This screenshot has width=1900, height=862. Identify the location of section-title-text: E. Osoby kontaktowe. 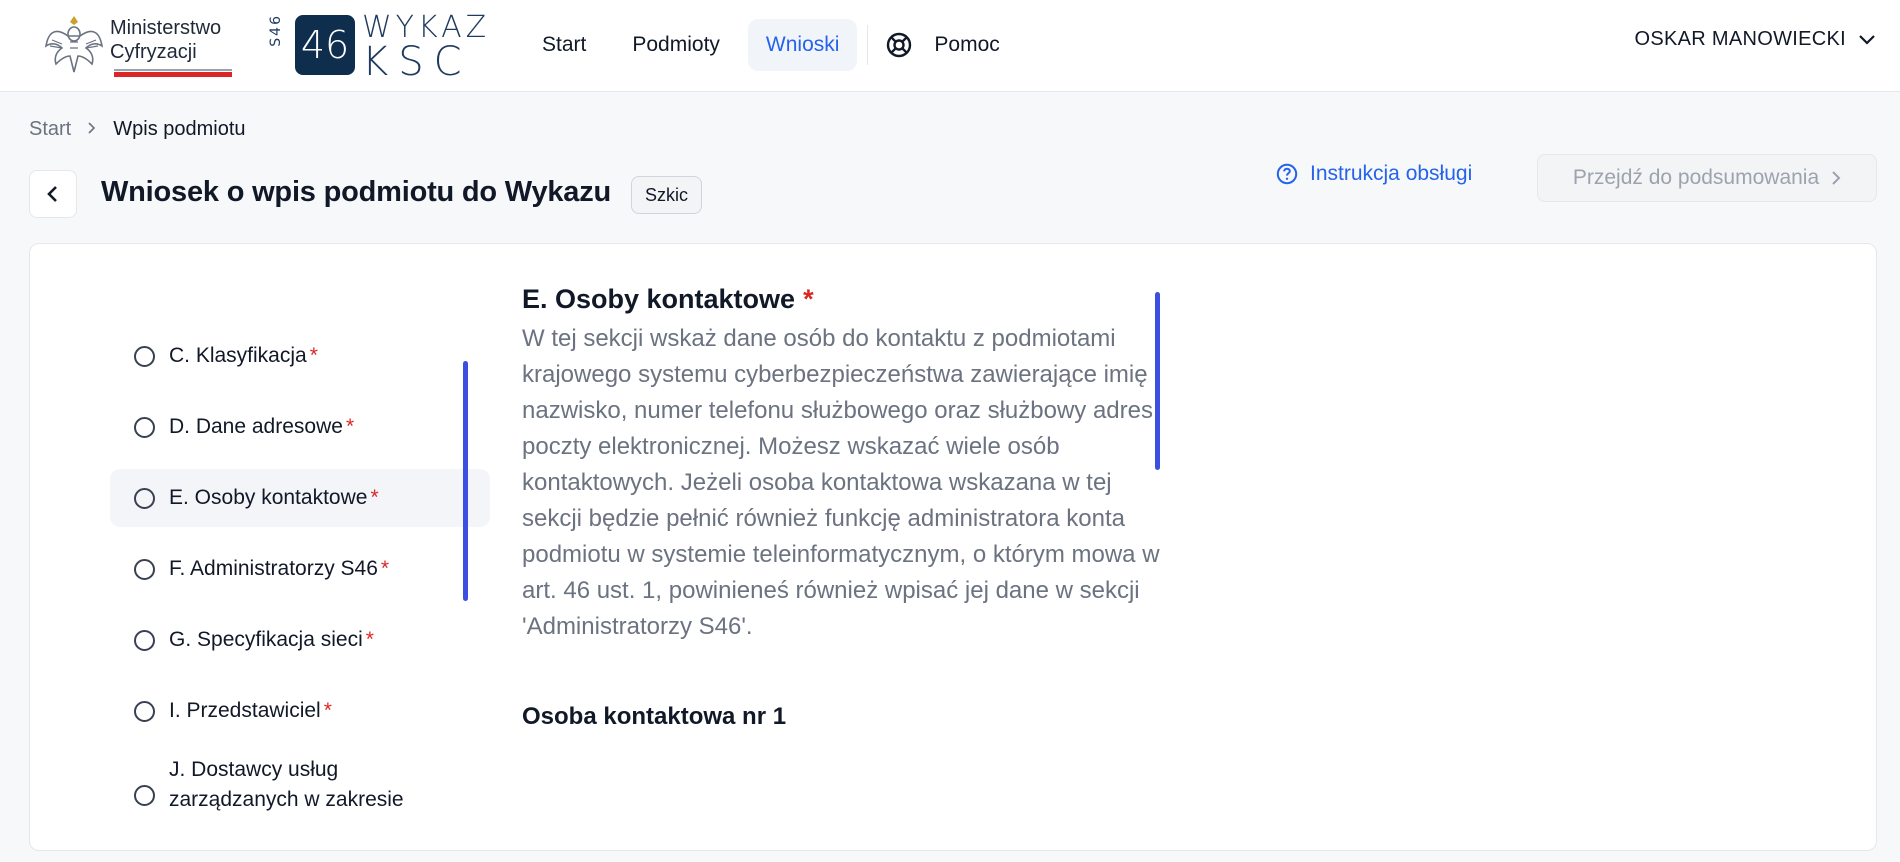
(659, 299).